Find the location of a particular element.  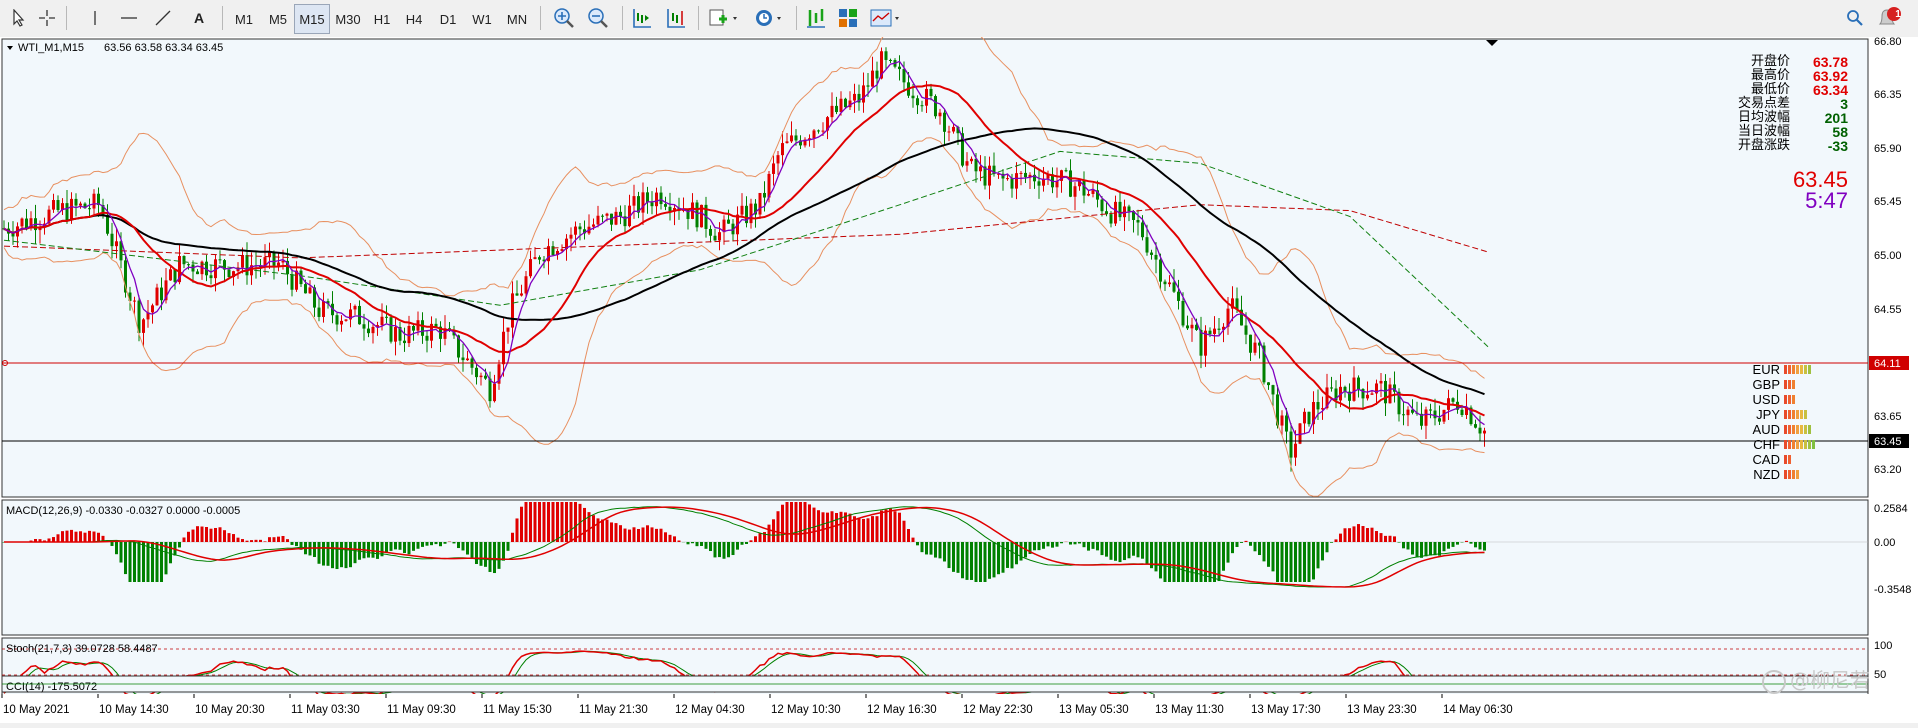

timeframe-h1: H1 is located at coordinates (382, 19).